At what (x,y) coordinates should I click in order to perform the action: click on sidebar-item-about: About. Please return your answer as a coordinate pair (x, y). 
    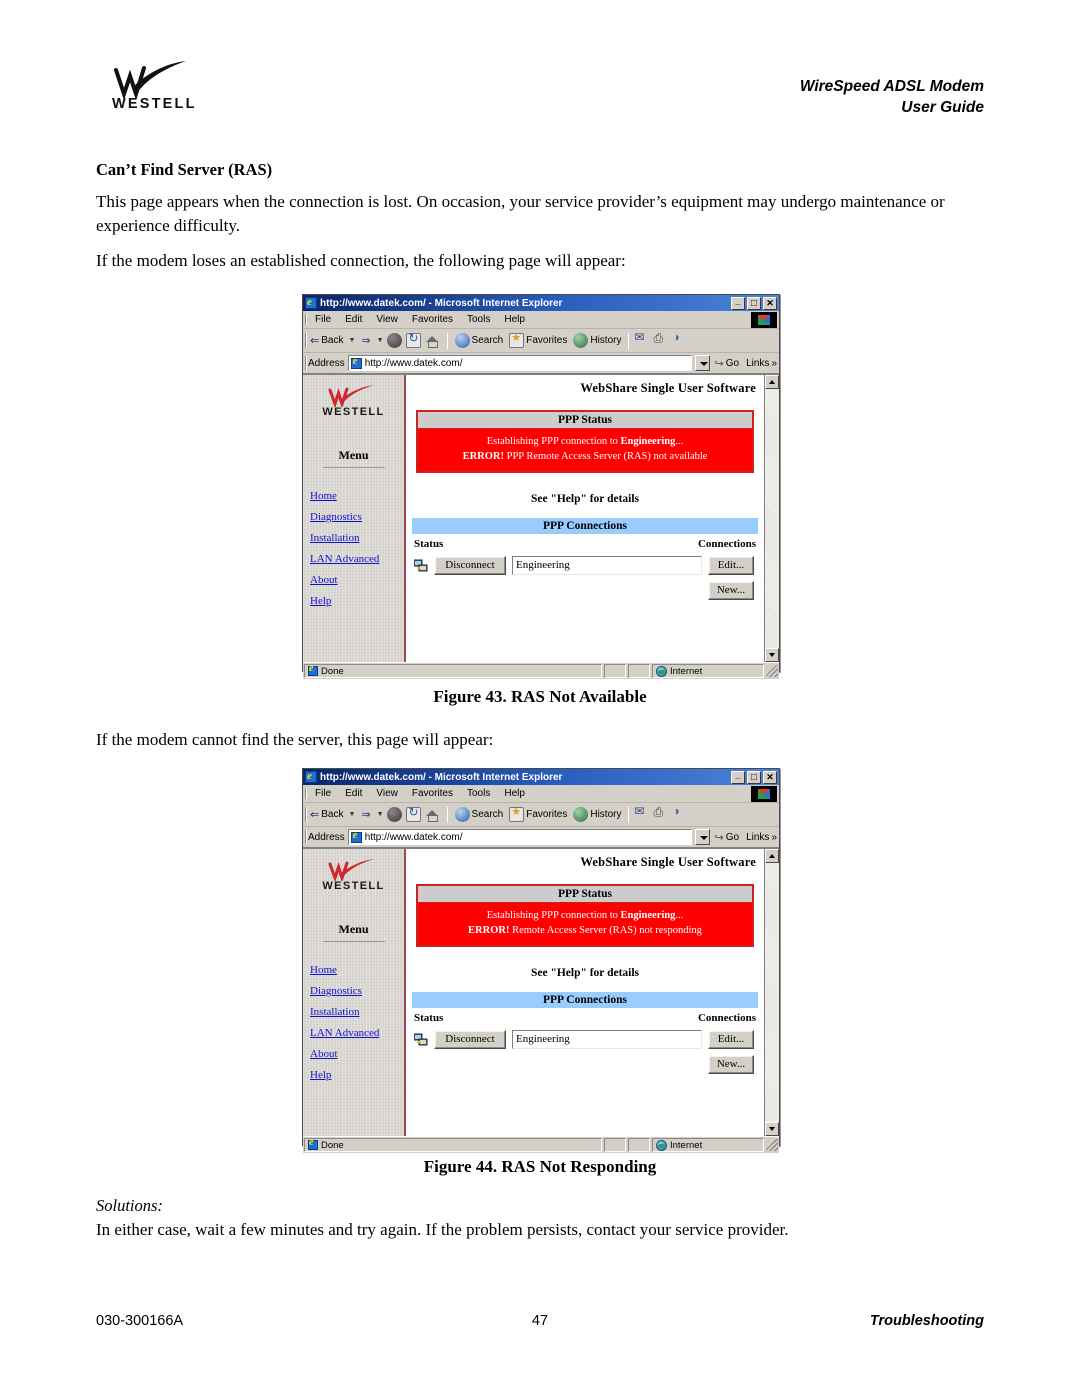
    Looking at the image, I should click on (357, 580).